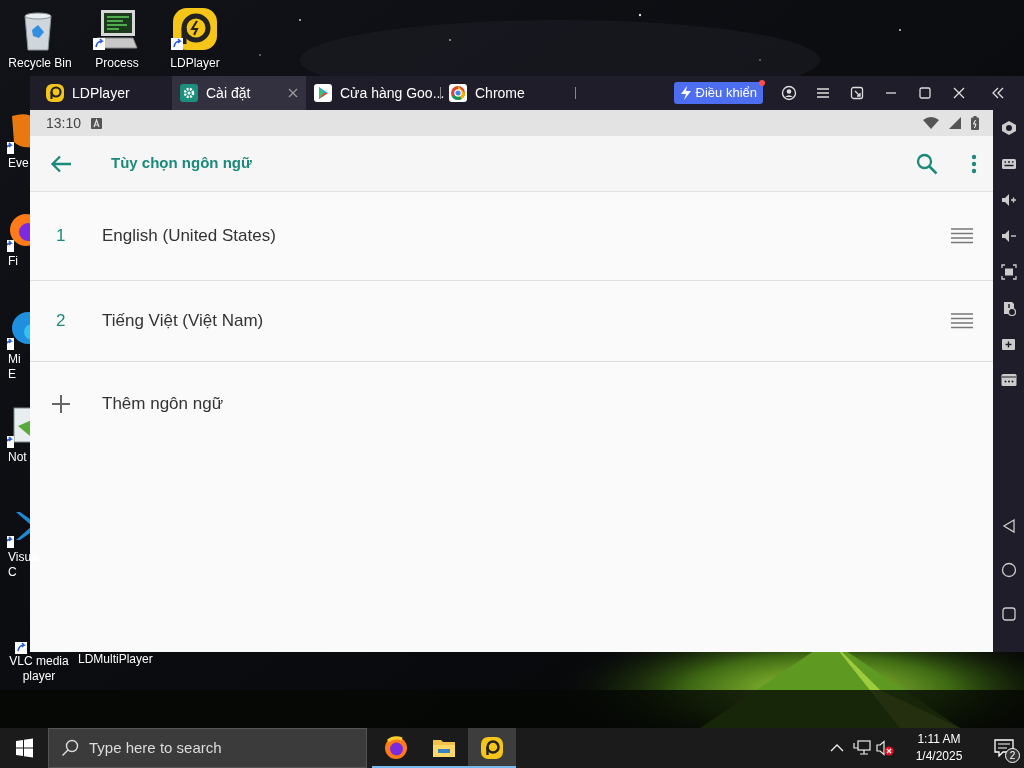  What do you see at coordinates (189, 93) in the screenshot?
I see `gear-icon` at bounding box center [189, 93].